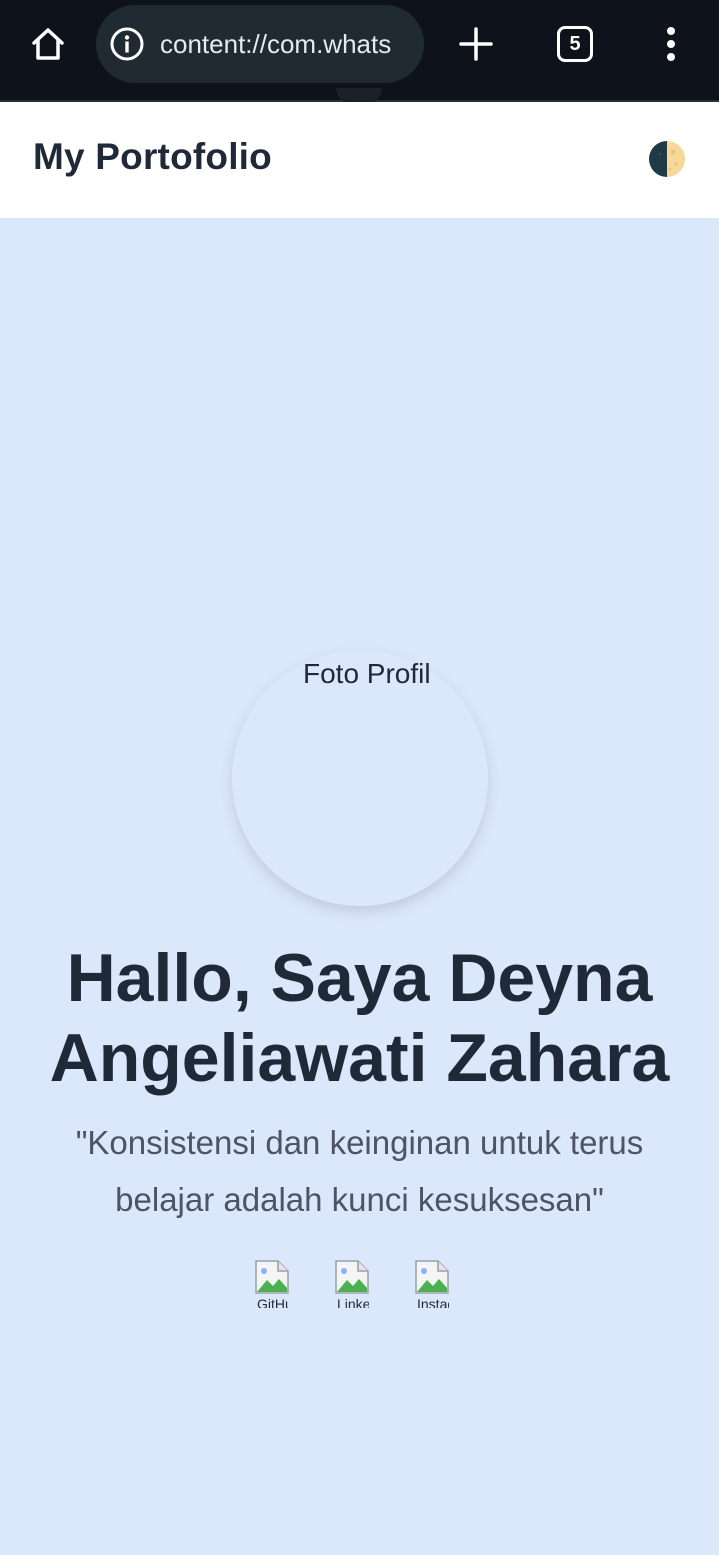 This screenshot has width=719, height=1555. Describe the element at coordinates (359, 160) in the screenshot. I see `site-header: My Portofolio` at that location.